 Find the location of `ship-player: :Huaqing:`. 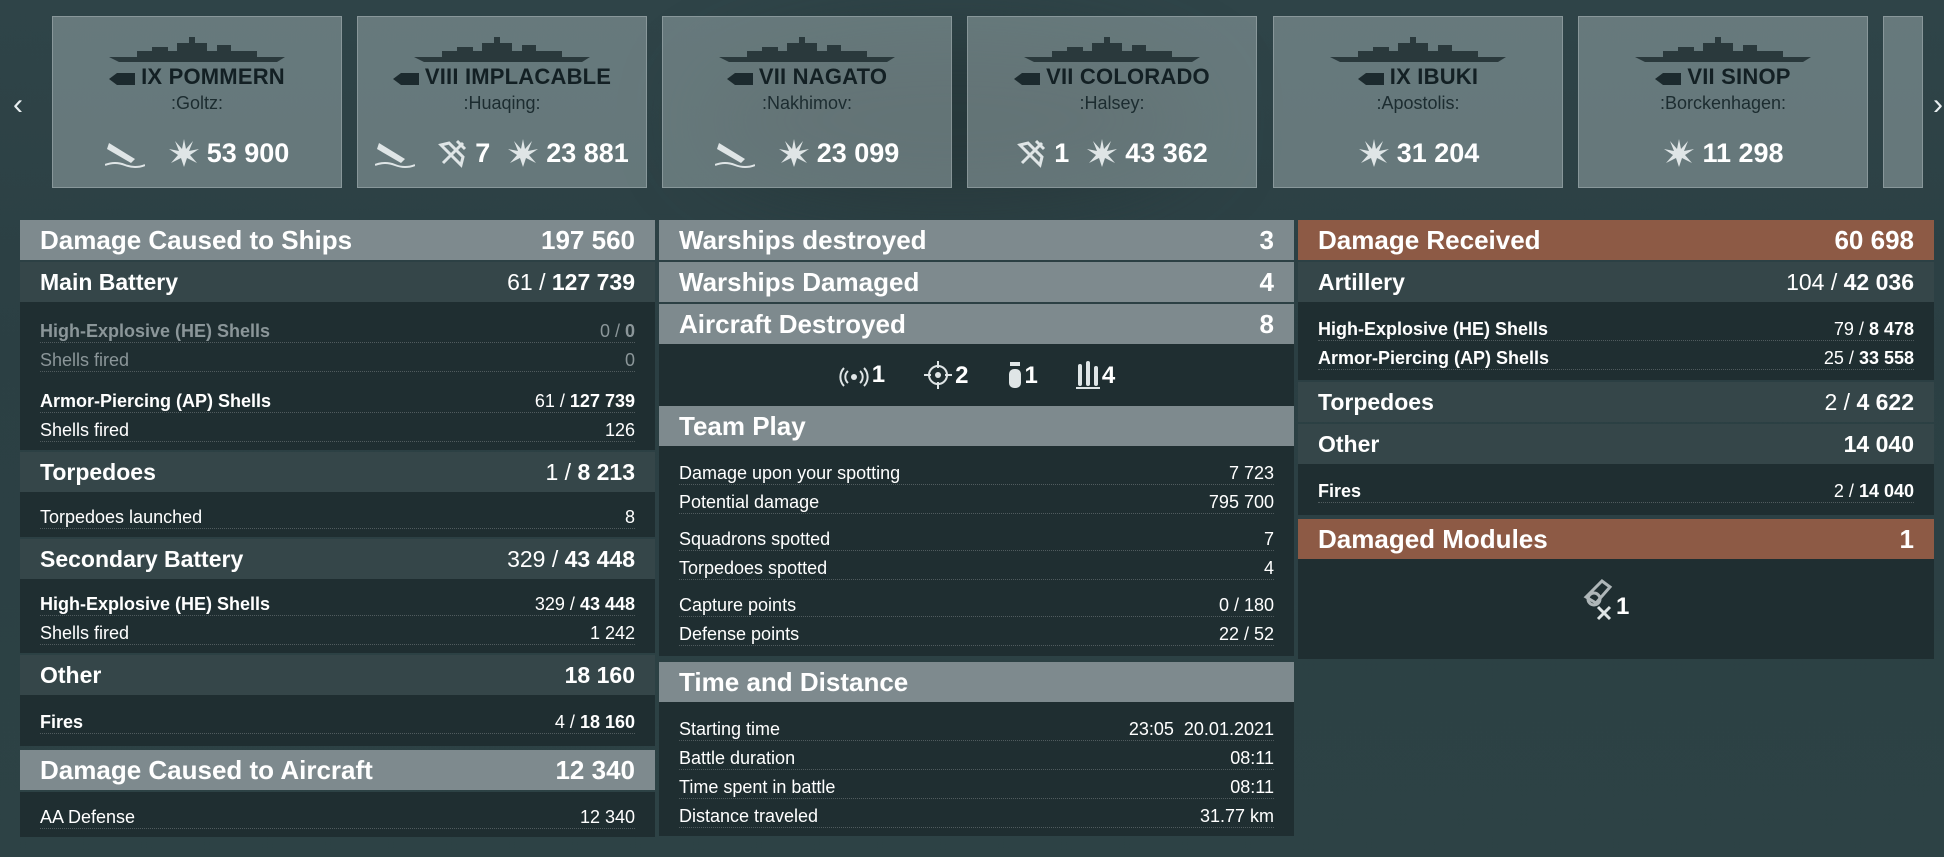

ship-player: :Huaqing: is located at coordinates (502, 103).